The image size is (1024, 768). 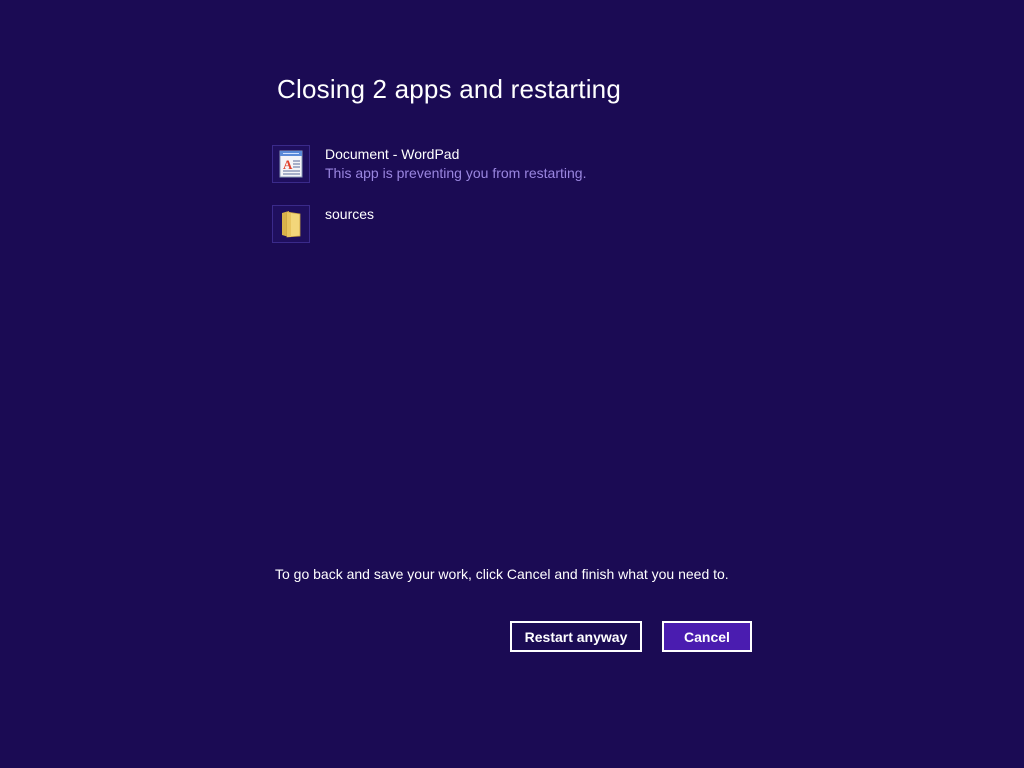 What do you see at coordinates (449, 89) in the screenshot?
I see `page-title: Closing 2 apps and restarting` at bounding box center [449, 89].